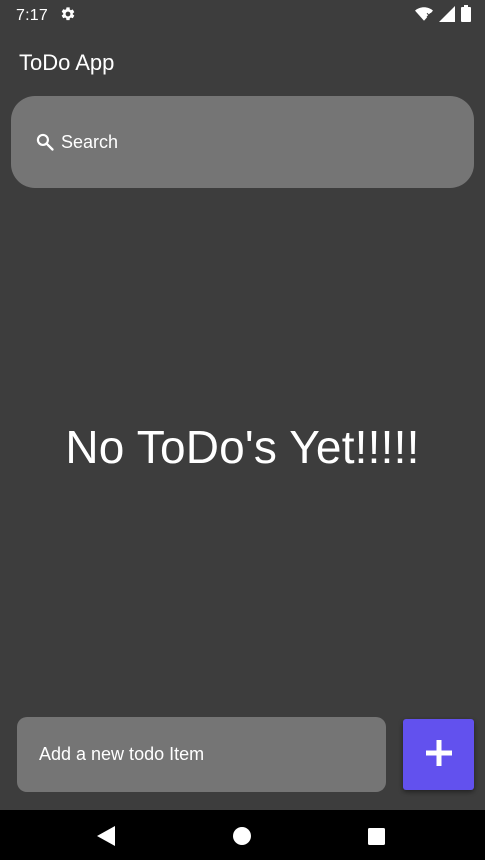  Describe the element at coordinates (90, 141) in the screenshot. I see `search-label: Search` at that location.